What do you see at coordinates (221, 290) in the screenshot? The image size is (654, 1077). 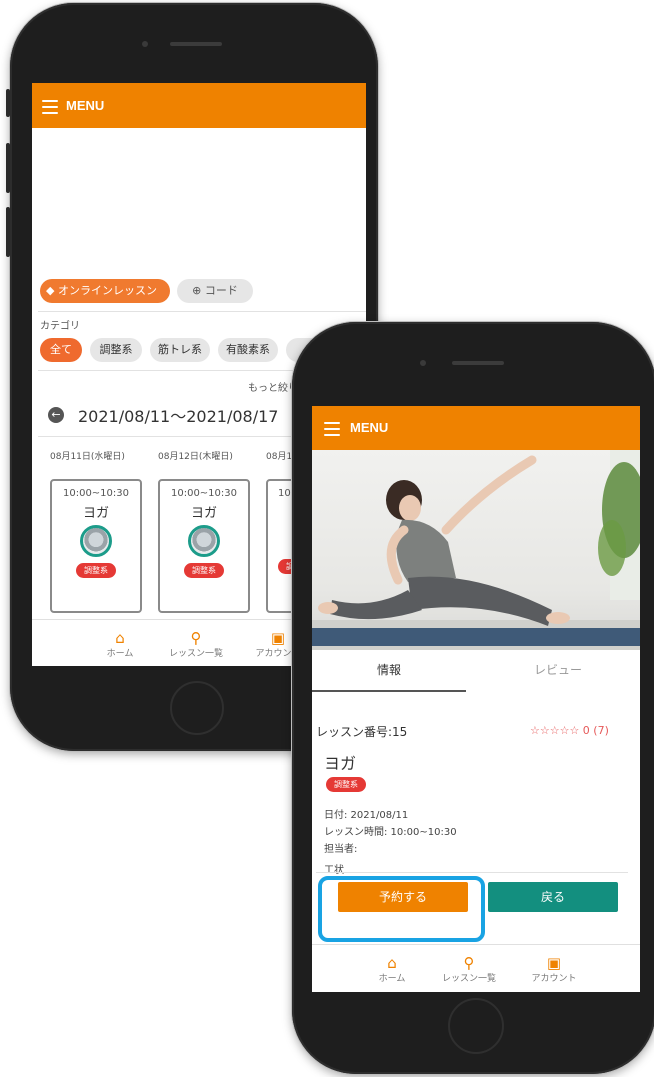 I see `code-filter-label: コード` at bounding box center [221, 290].